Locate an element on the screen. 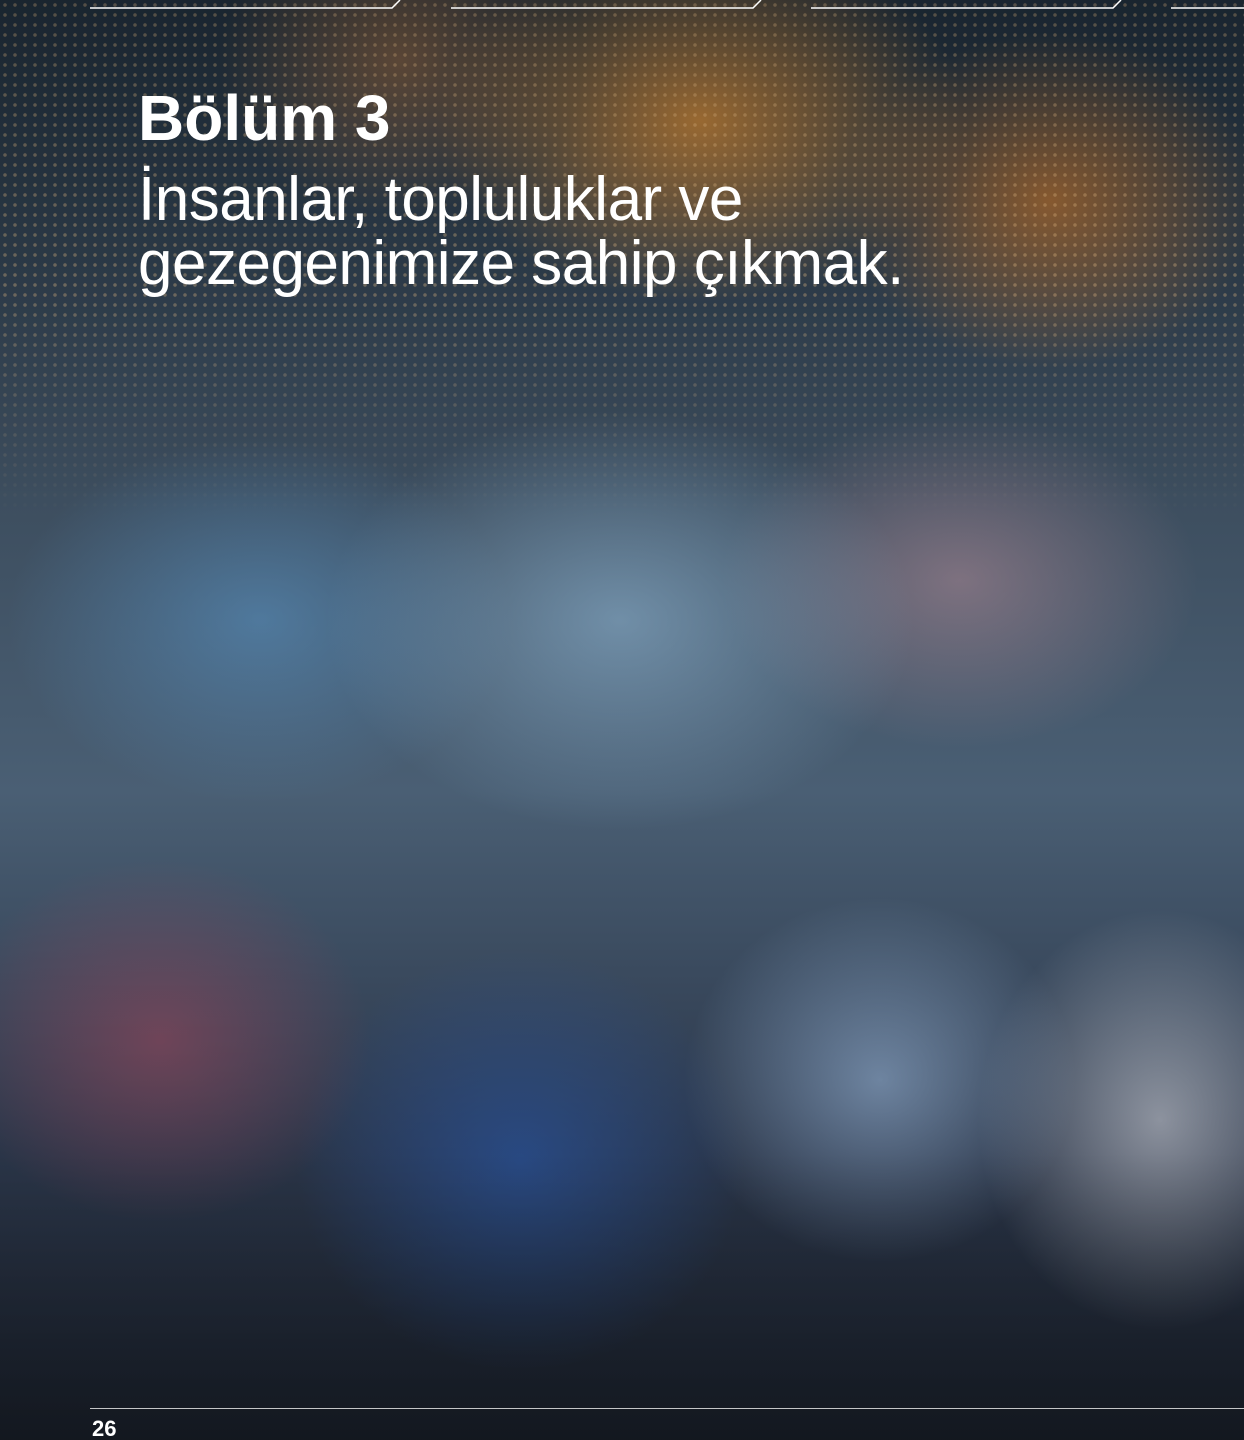 The width and height of the screenshot is (1244, 1440). footer-rule is located at coordinates (667, 1408).